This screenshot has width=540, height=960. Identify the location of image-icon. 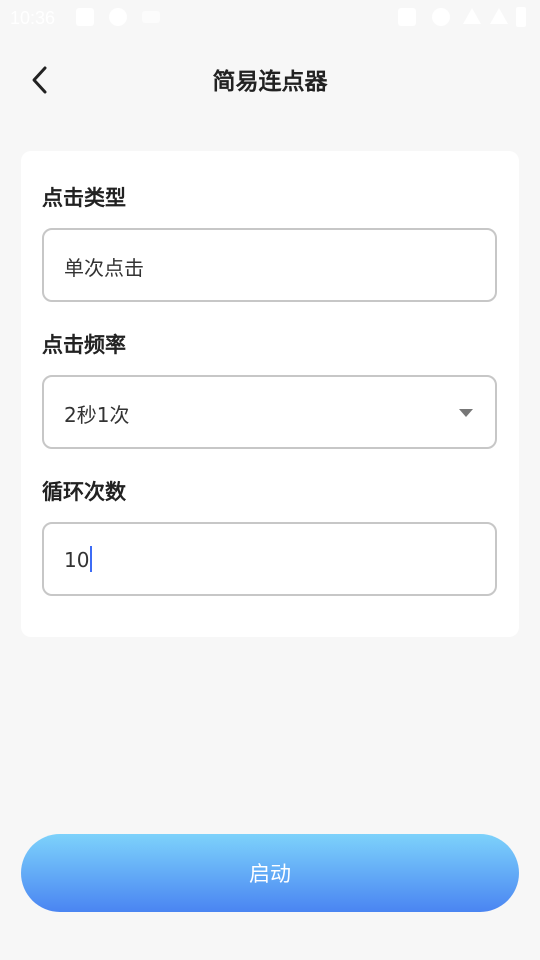
(85, 17).